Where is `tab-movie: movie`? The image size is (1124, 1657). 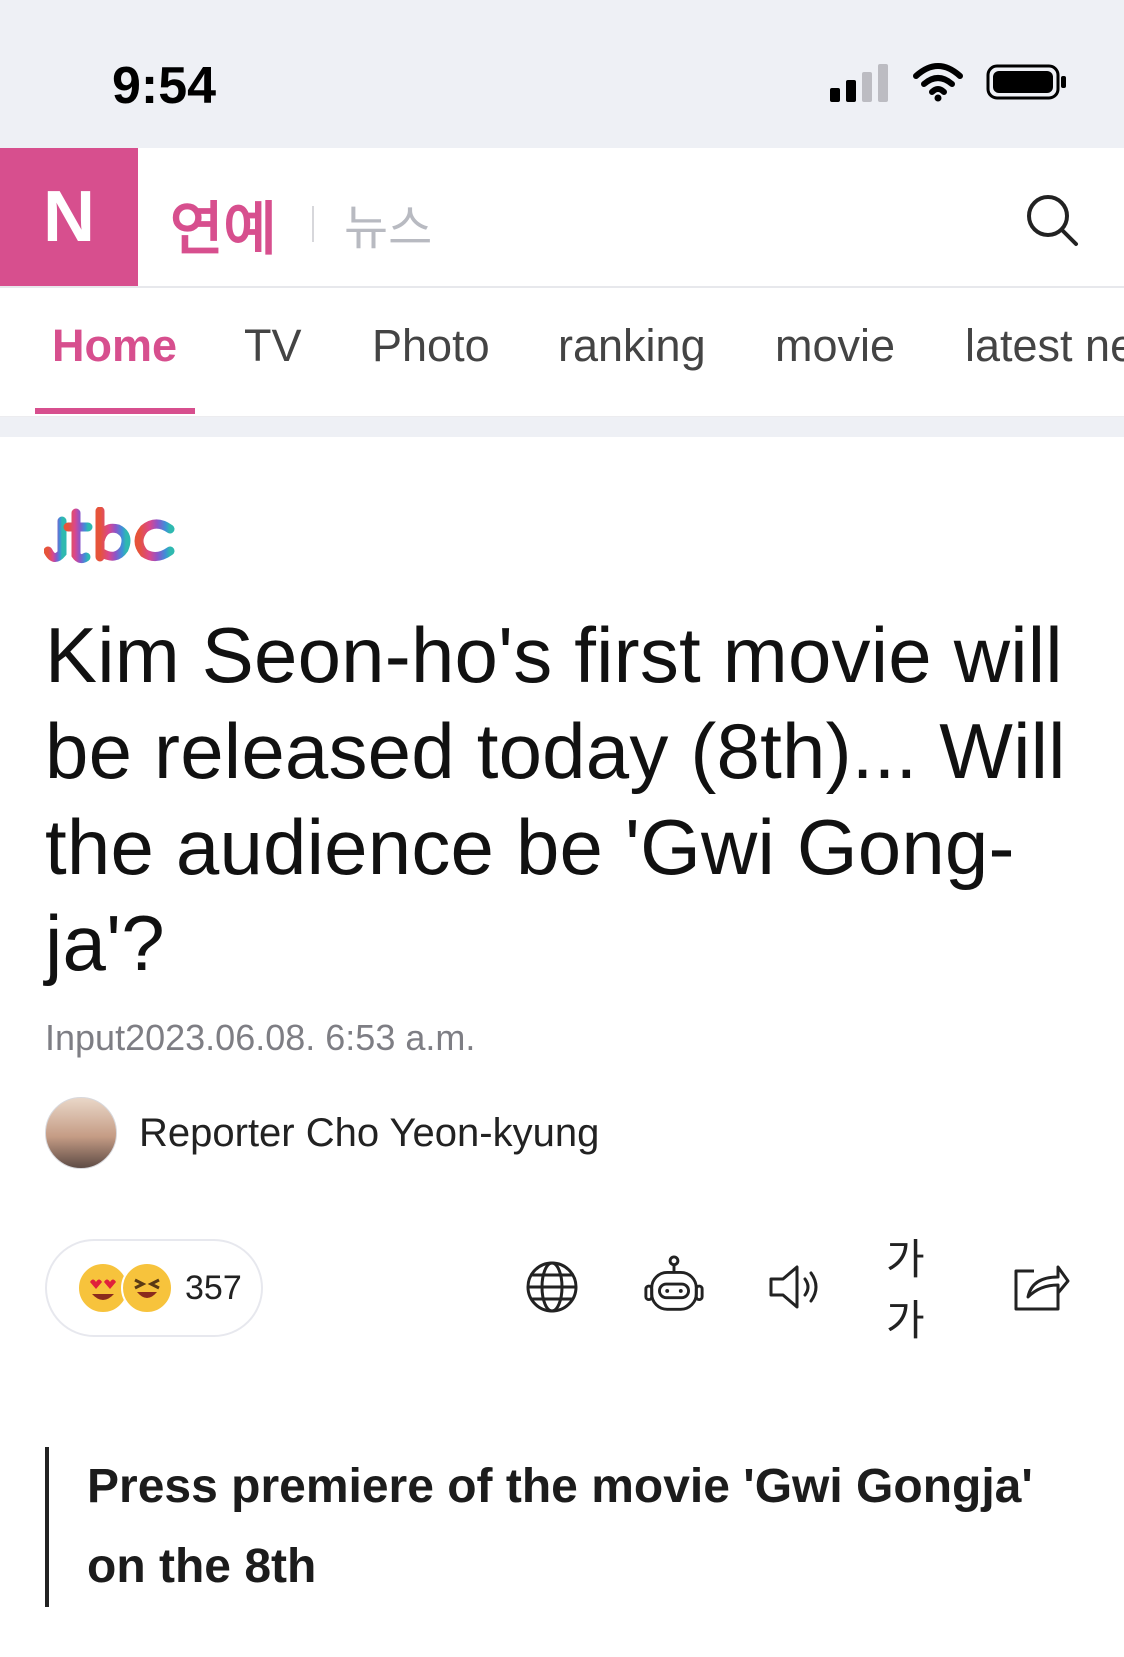
tab-movie: movie is located at coordinates (835, 346).